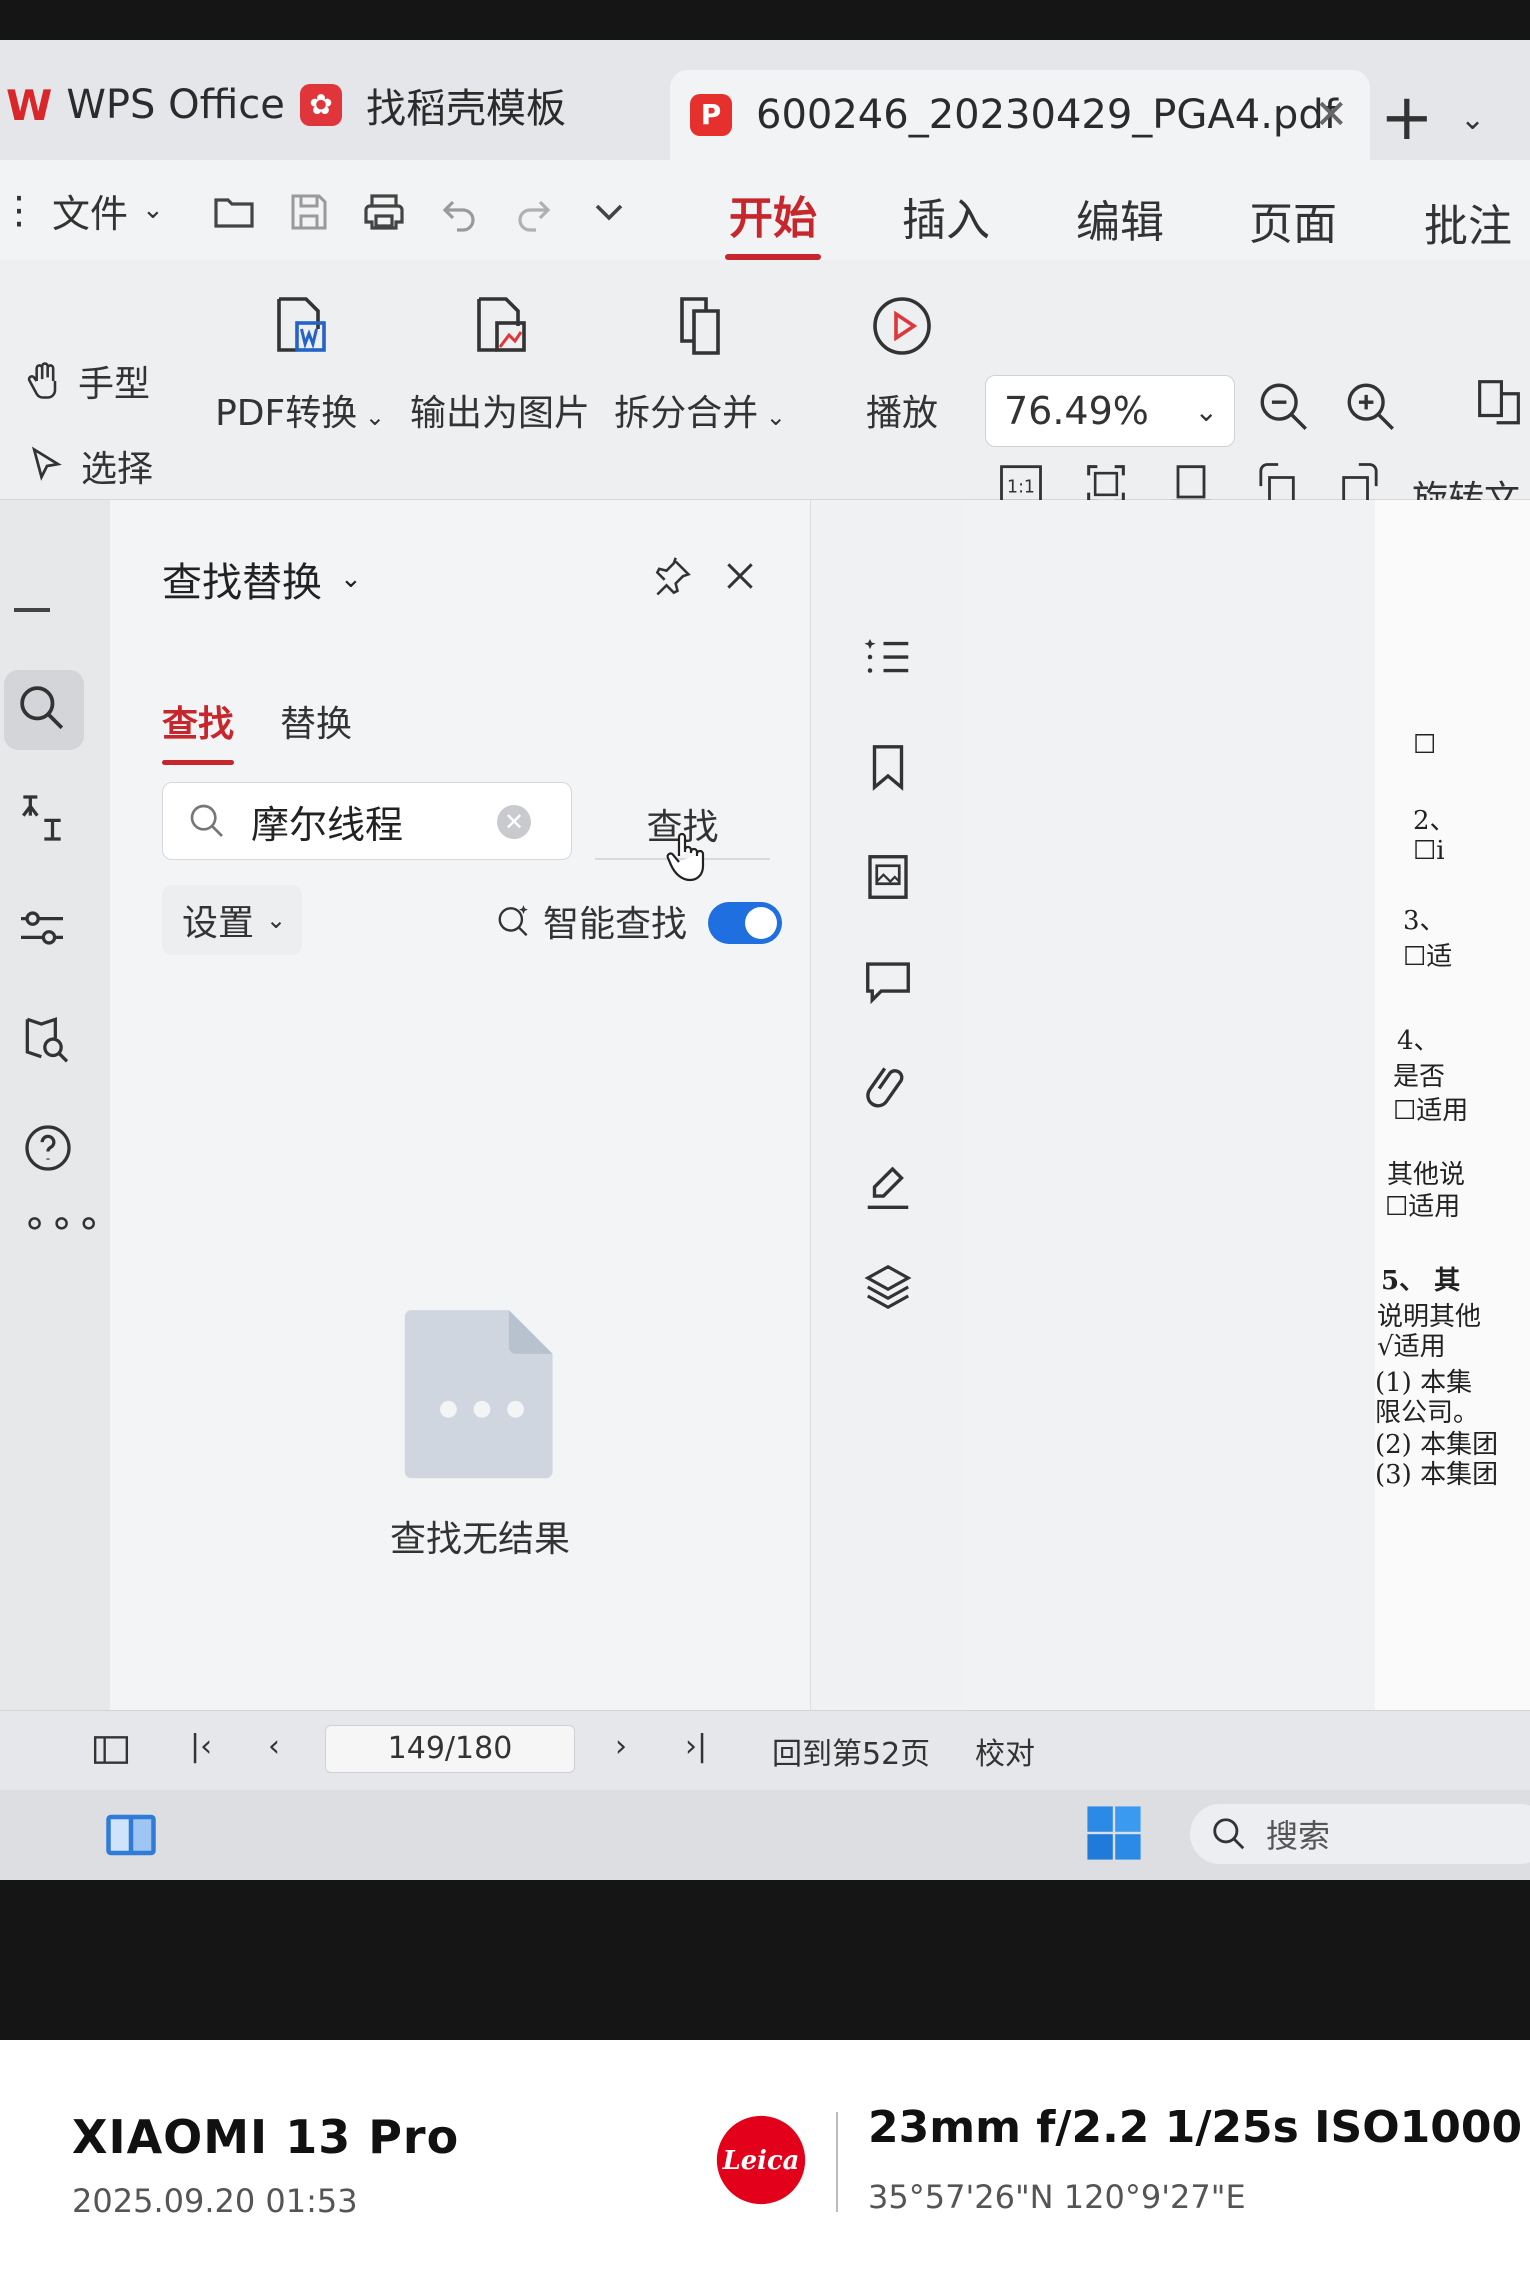 The image size is (1530, 2278). What do you see at coordinates (234, 212) in the screenshot?
I see `open-folder-icon` at bounding box center [234, 212].